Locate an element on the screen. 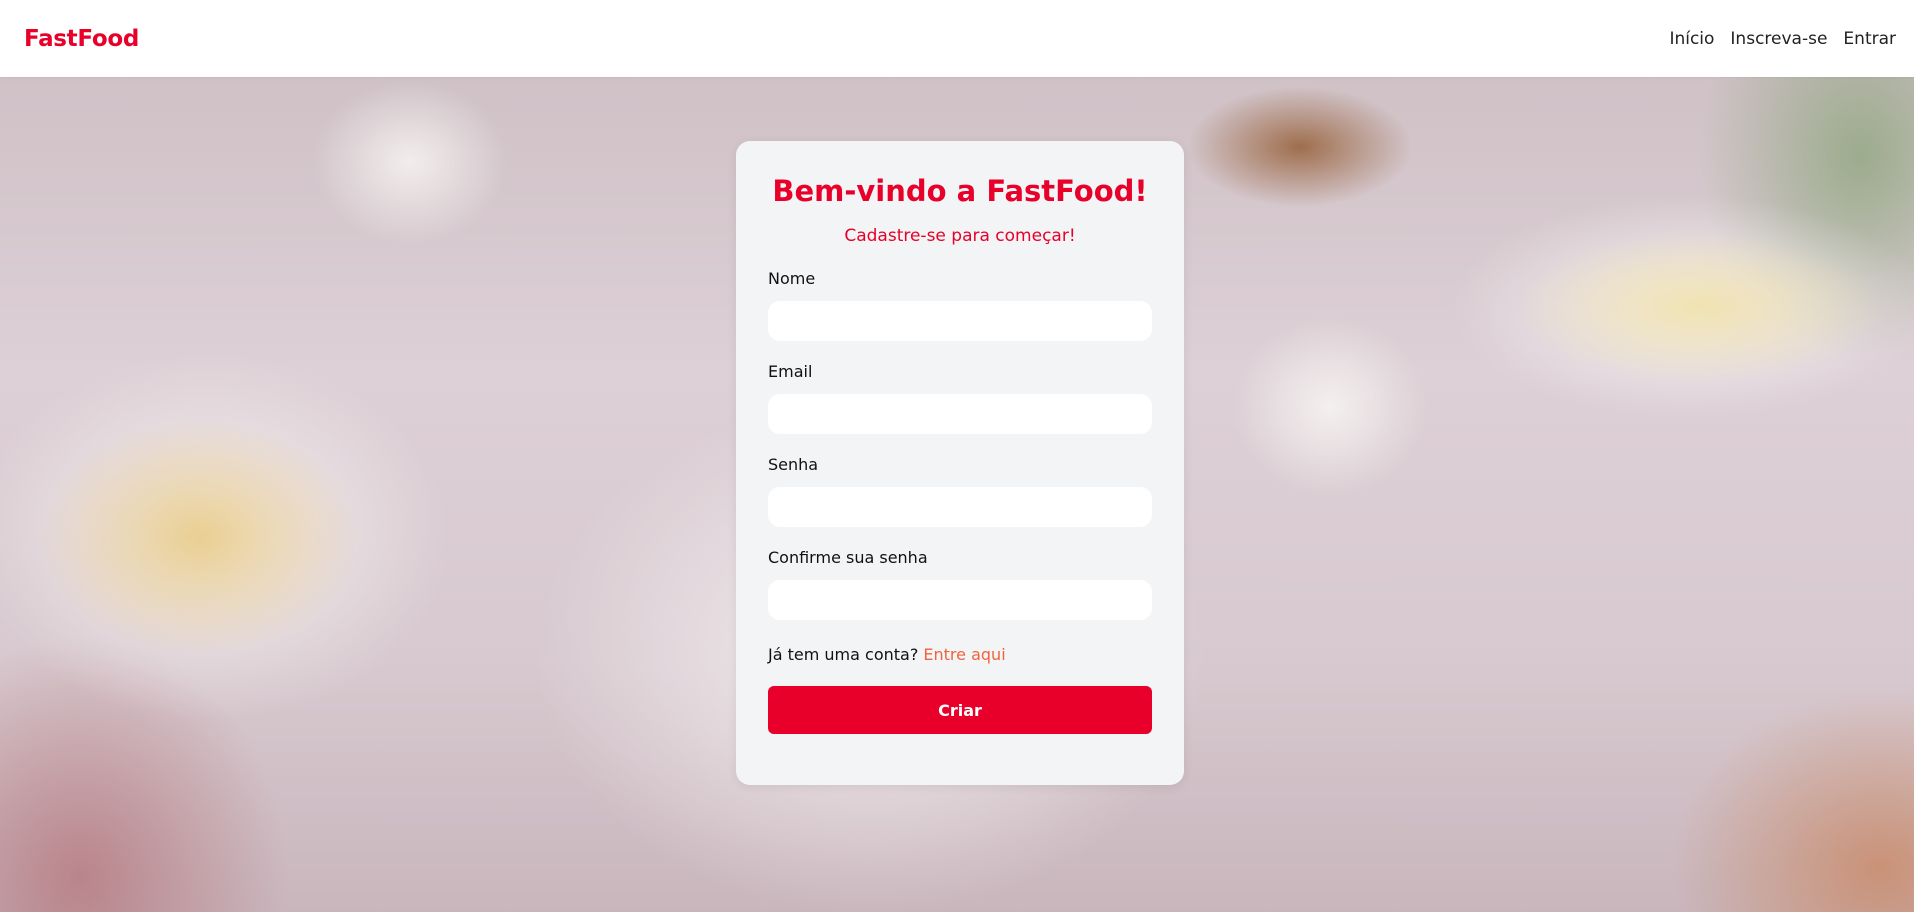 Image resolution: width=1914 pixels, height=912 pixels. brand-logo-link: FastFood is located at coordinates (81, 39).